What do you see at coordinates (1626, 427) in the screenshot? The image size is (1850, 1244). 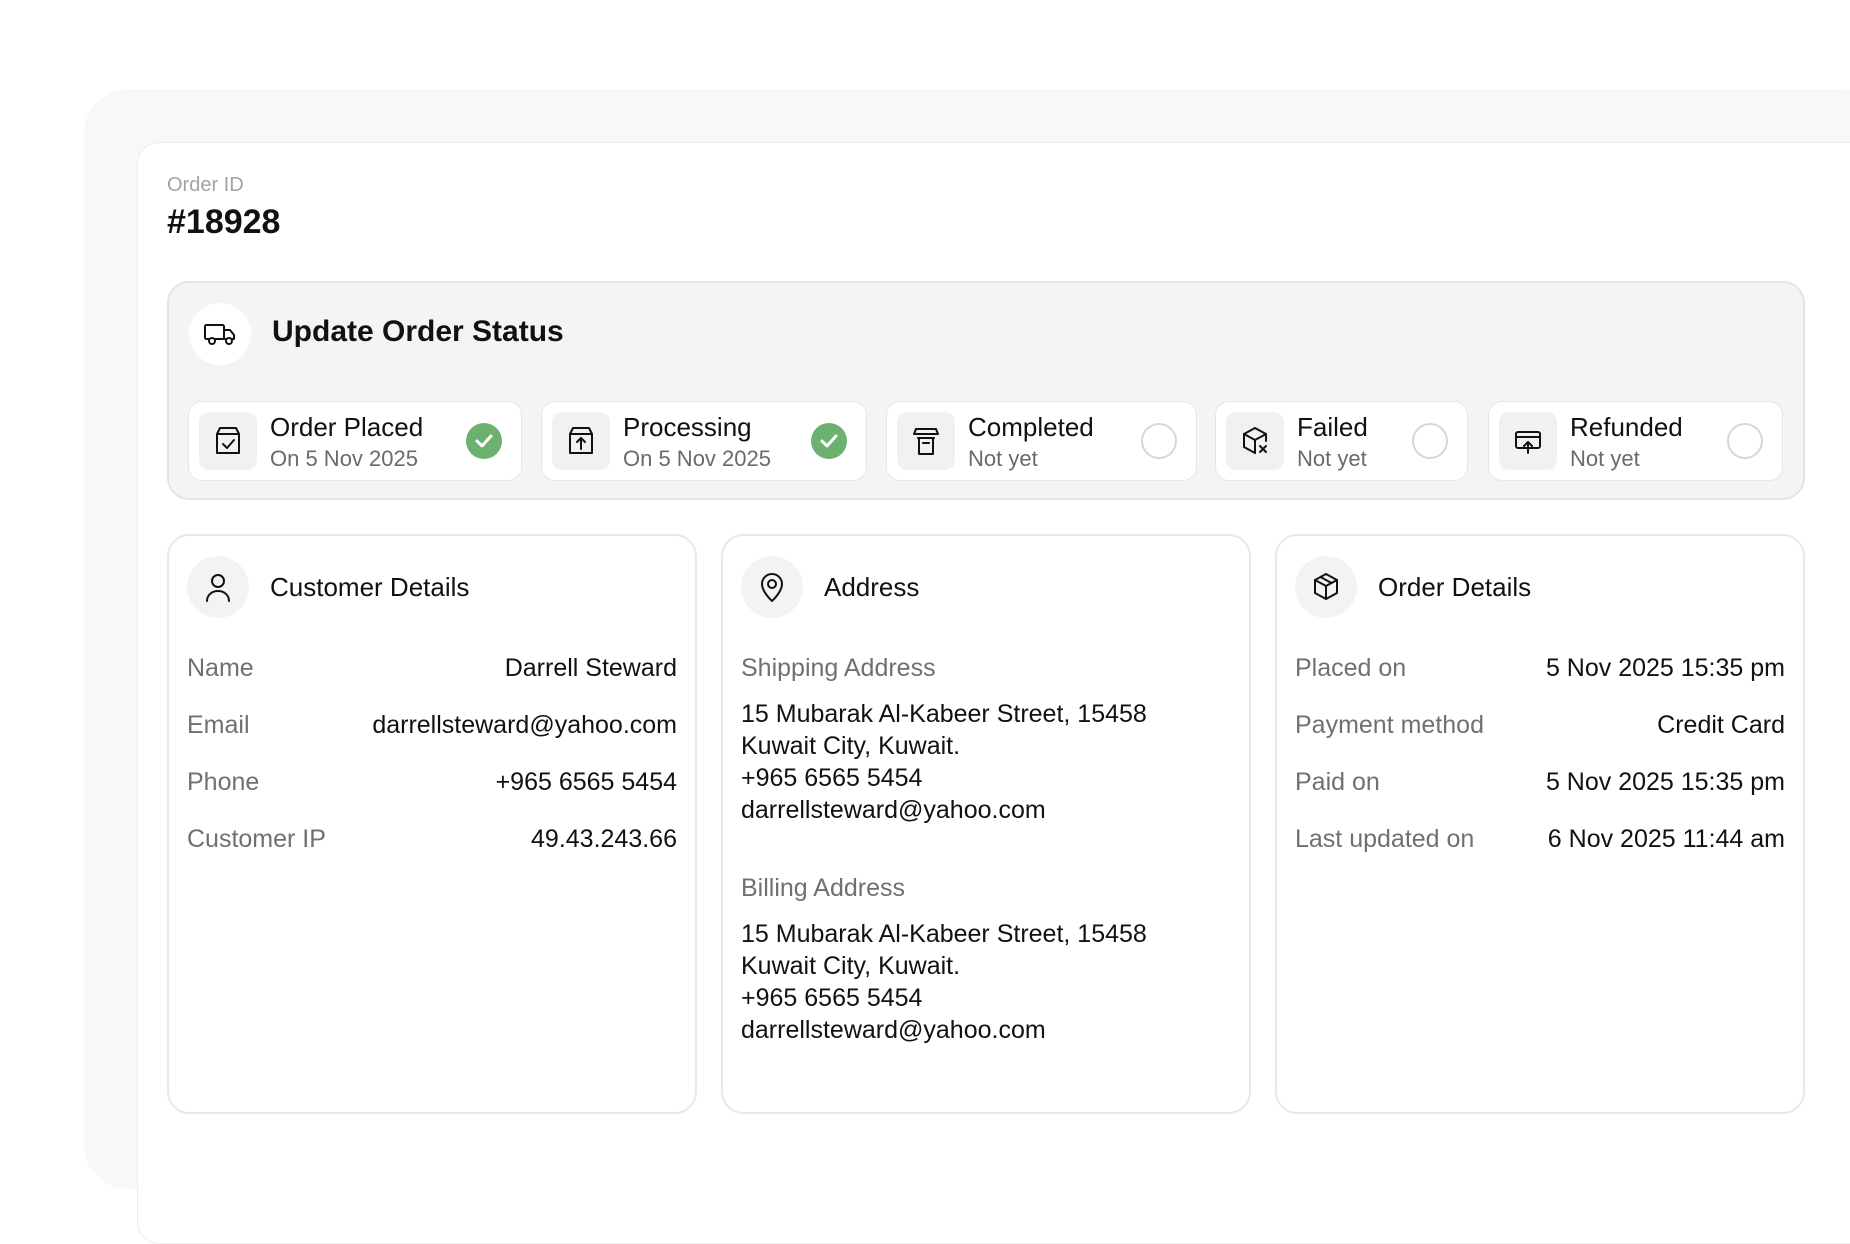 I see `step-title: Refunded` at bounding box center [1626, 427].